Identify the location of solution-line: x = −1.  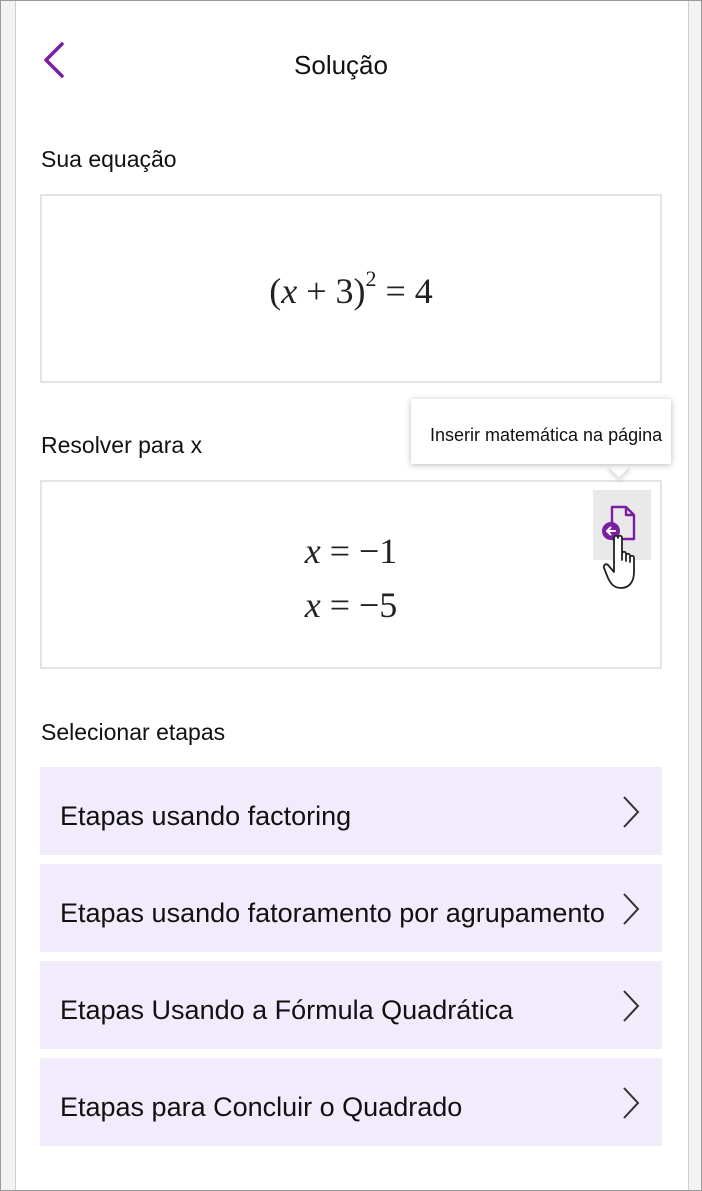
(351, 551).